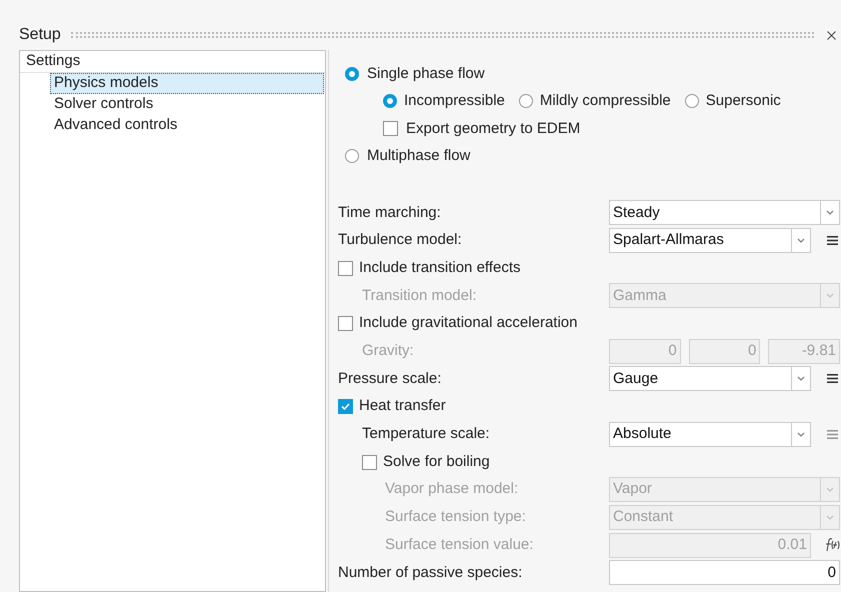  I want to click on radio-label: Multiphase flow, so click(418, 156).